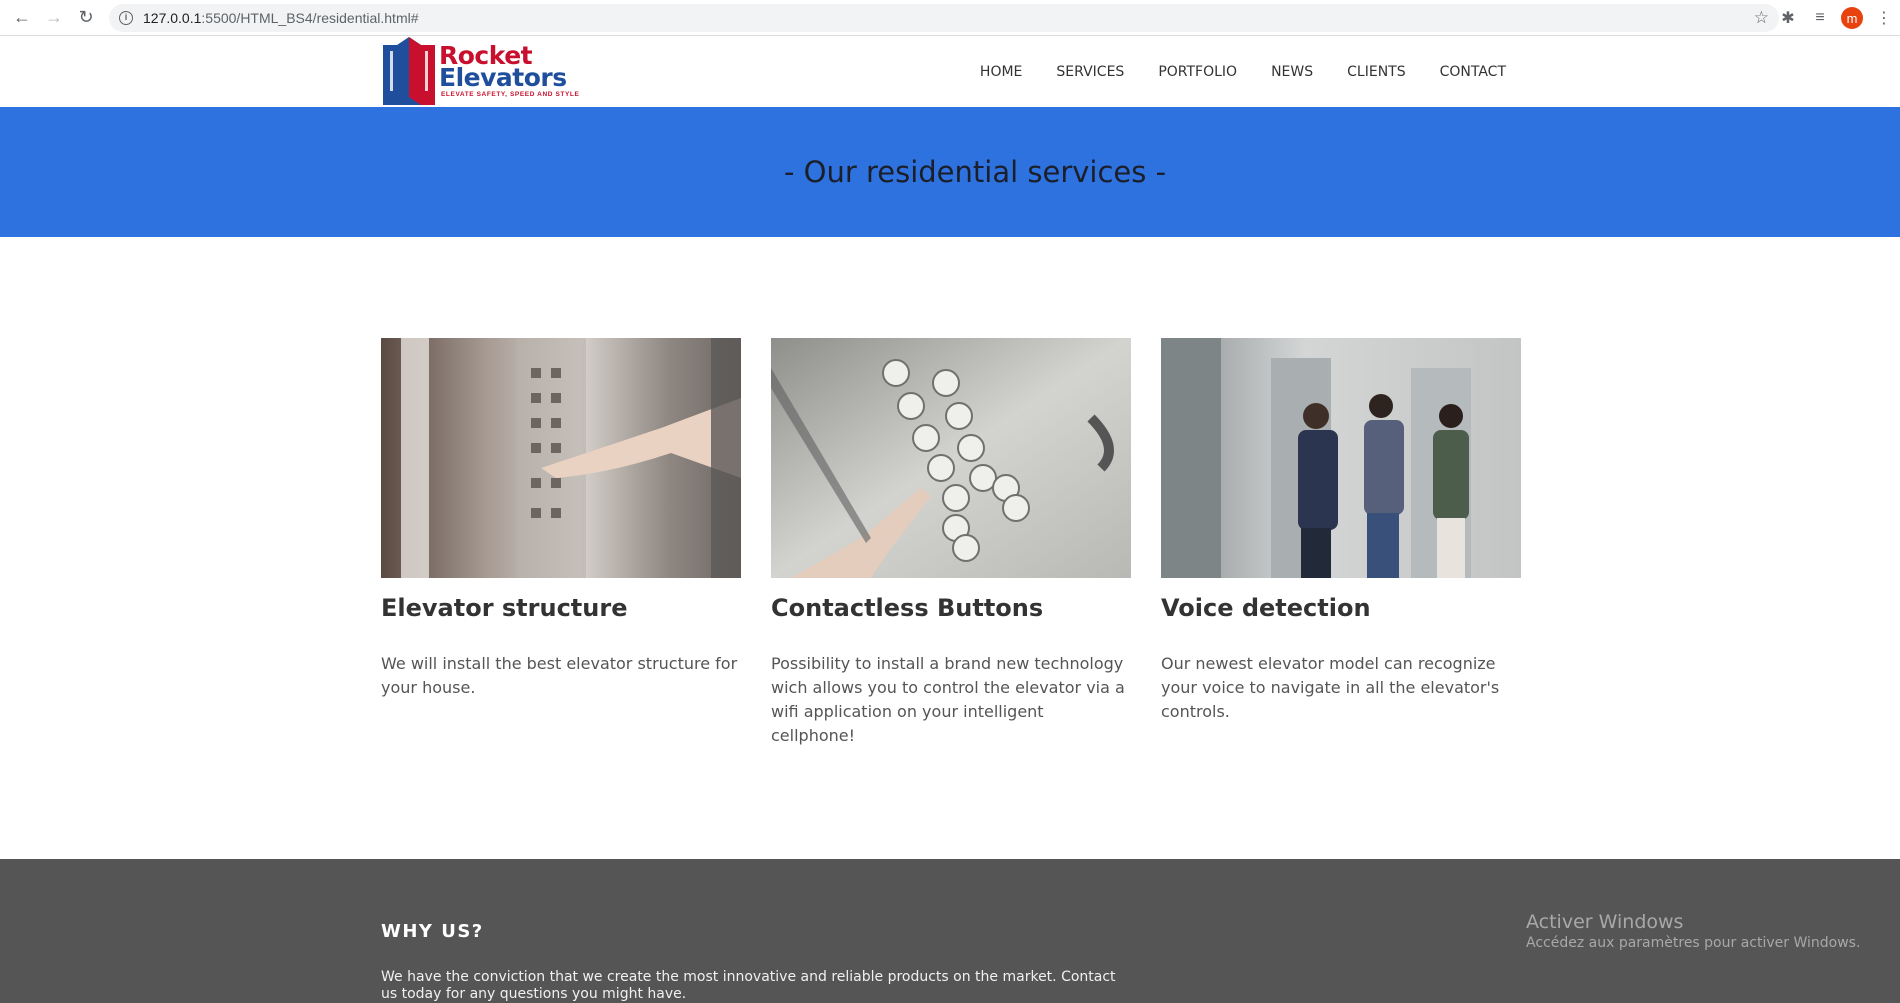  I want to click on nav-services-link: SERVICES, so click(1090, 72).